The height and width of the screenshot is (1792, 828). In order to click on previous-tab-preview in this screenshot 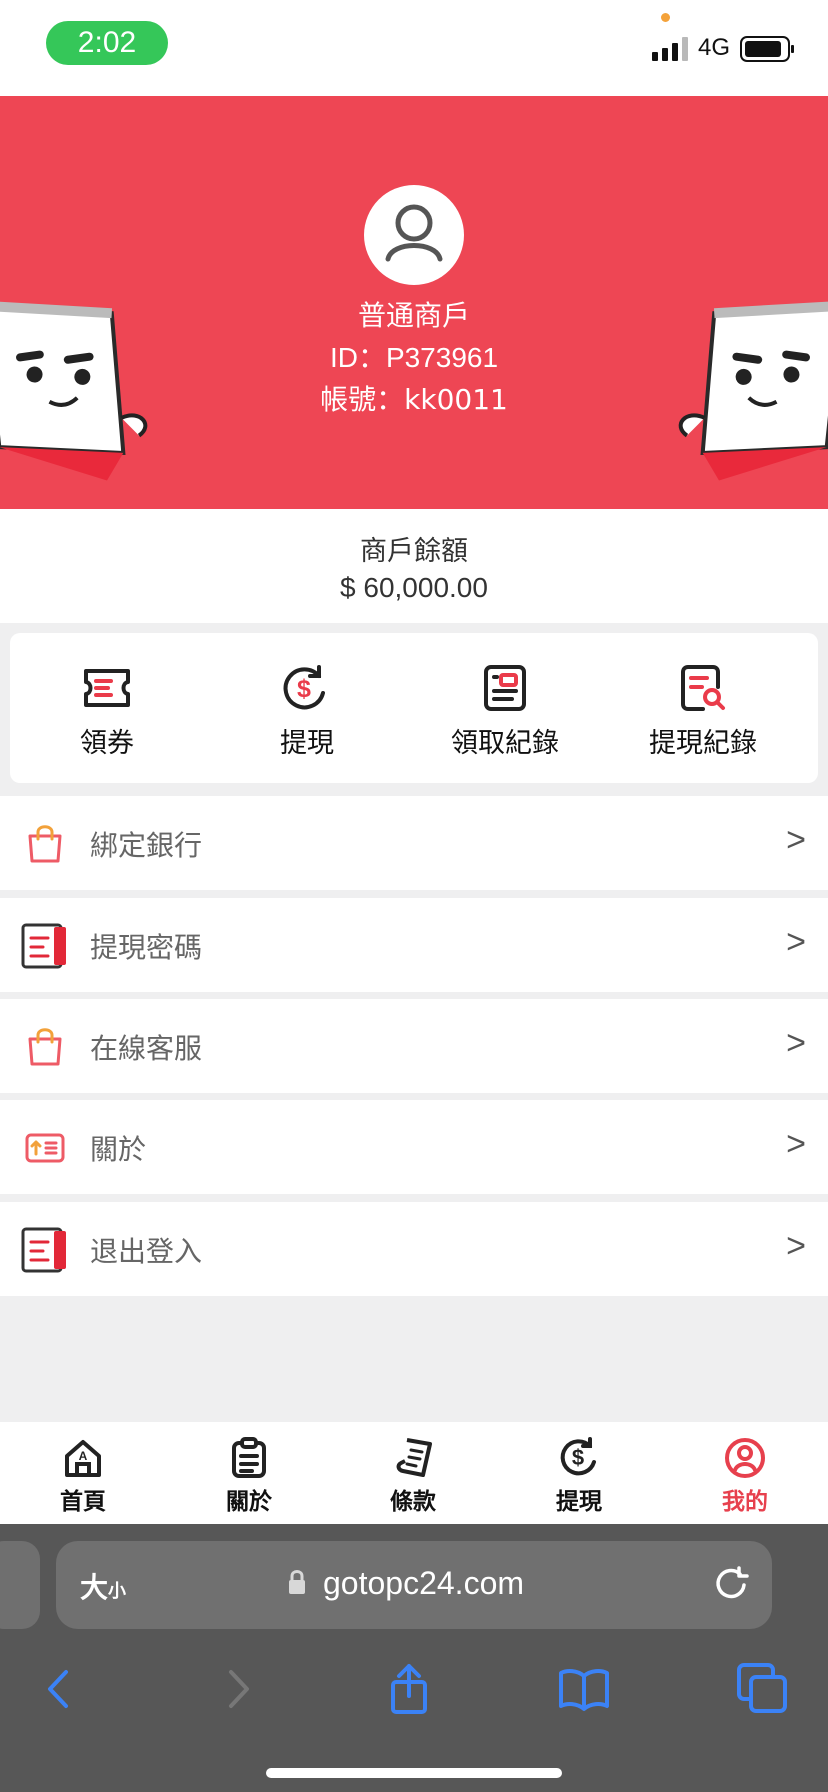, I will do `click(20, 1585)`.